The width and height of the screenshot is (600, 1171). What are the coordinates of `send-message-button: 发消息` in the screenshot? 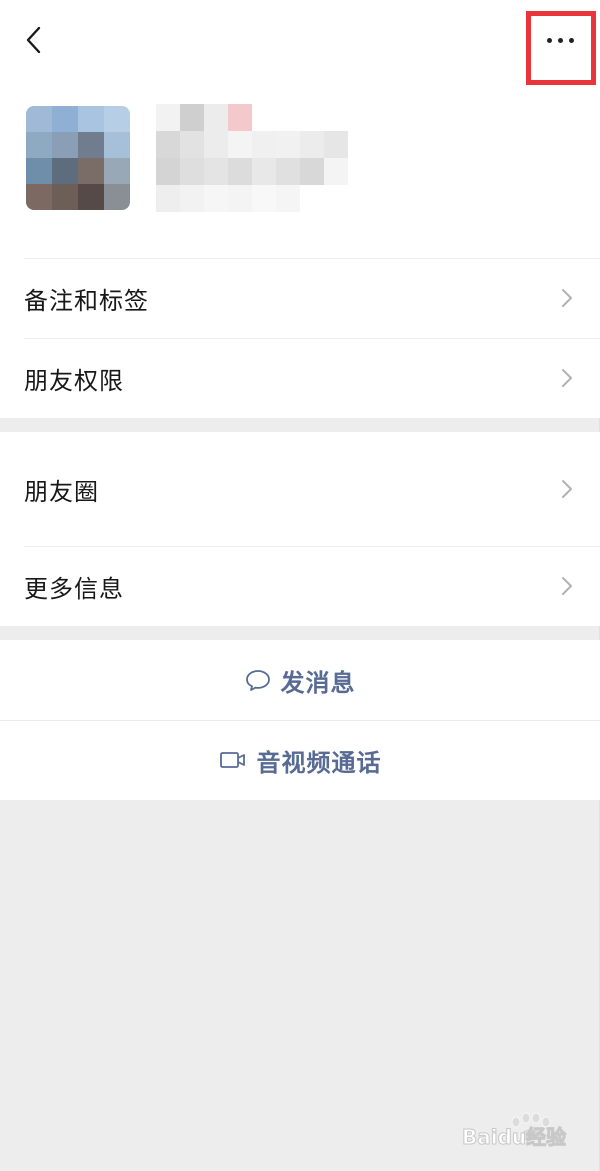 It's located at (300, 680).